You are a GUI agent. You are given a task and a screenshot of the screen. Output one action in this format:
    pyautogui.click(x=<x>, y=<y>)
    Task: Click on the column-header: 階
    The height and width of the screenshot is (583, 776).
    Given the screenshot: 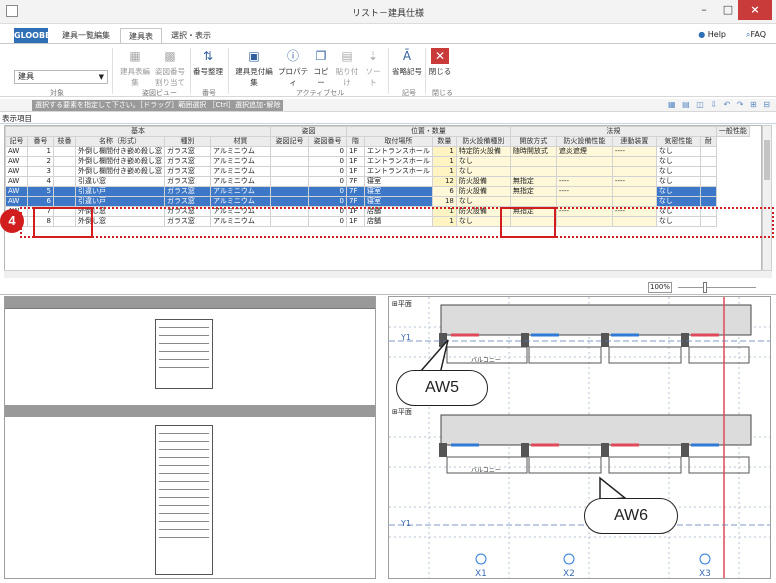 What is the action you would take?
    pyautogui.click(x=355, y=141)
    